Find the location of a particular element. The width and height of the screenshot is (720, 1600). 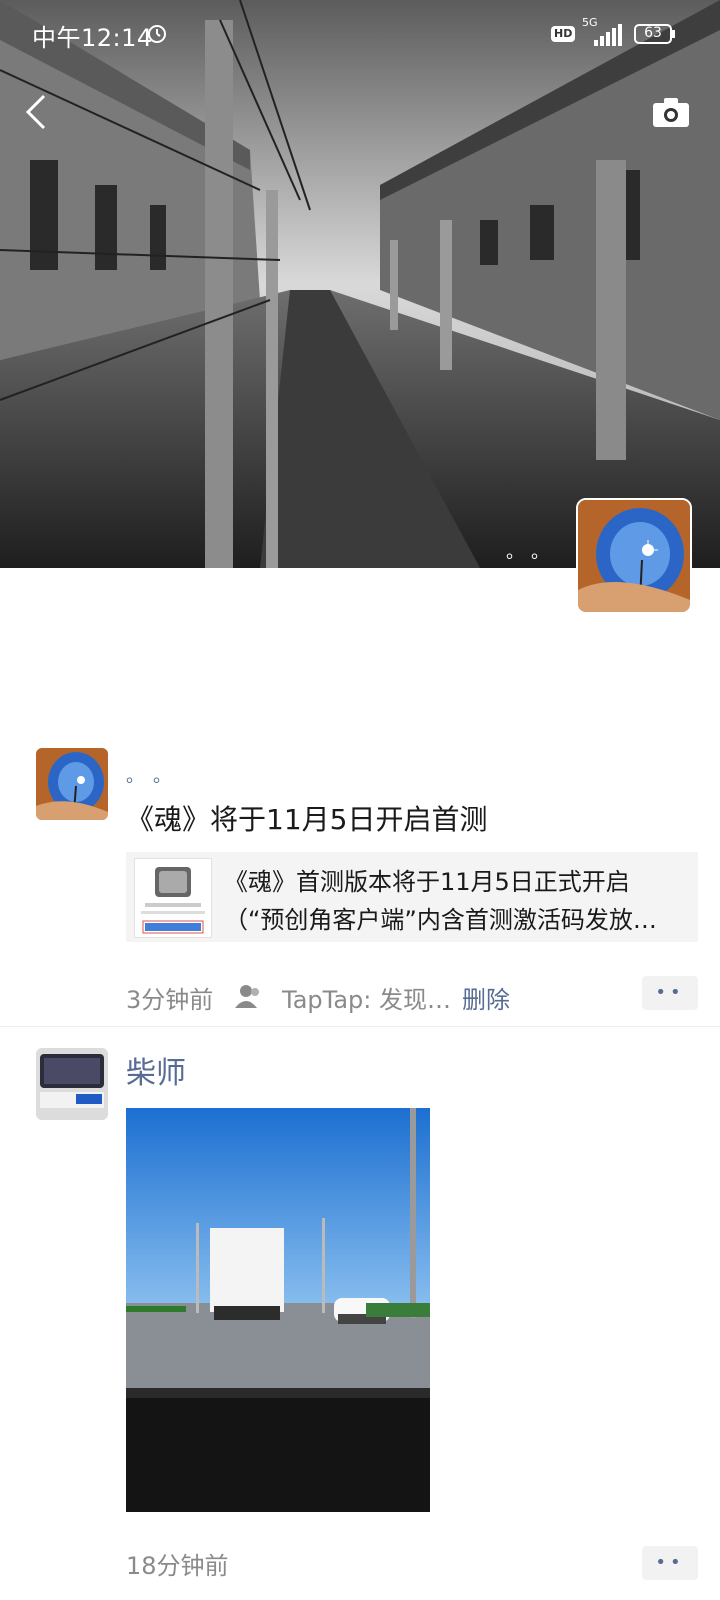

link-thumbnail is located at coordinates (173, 898).